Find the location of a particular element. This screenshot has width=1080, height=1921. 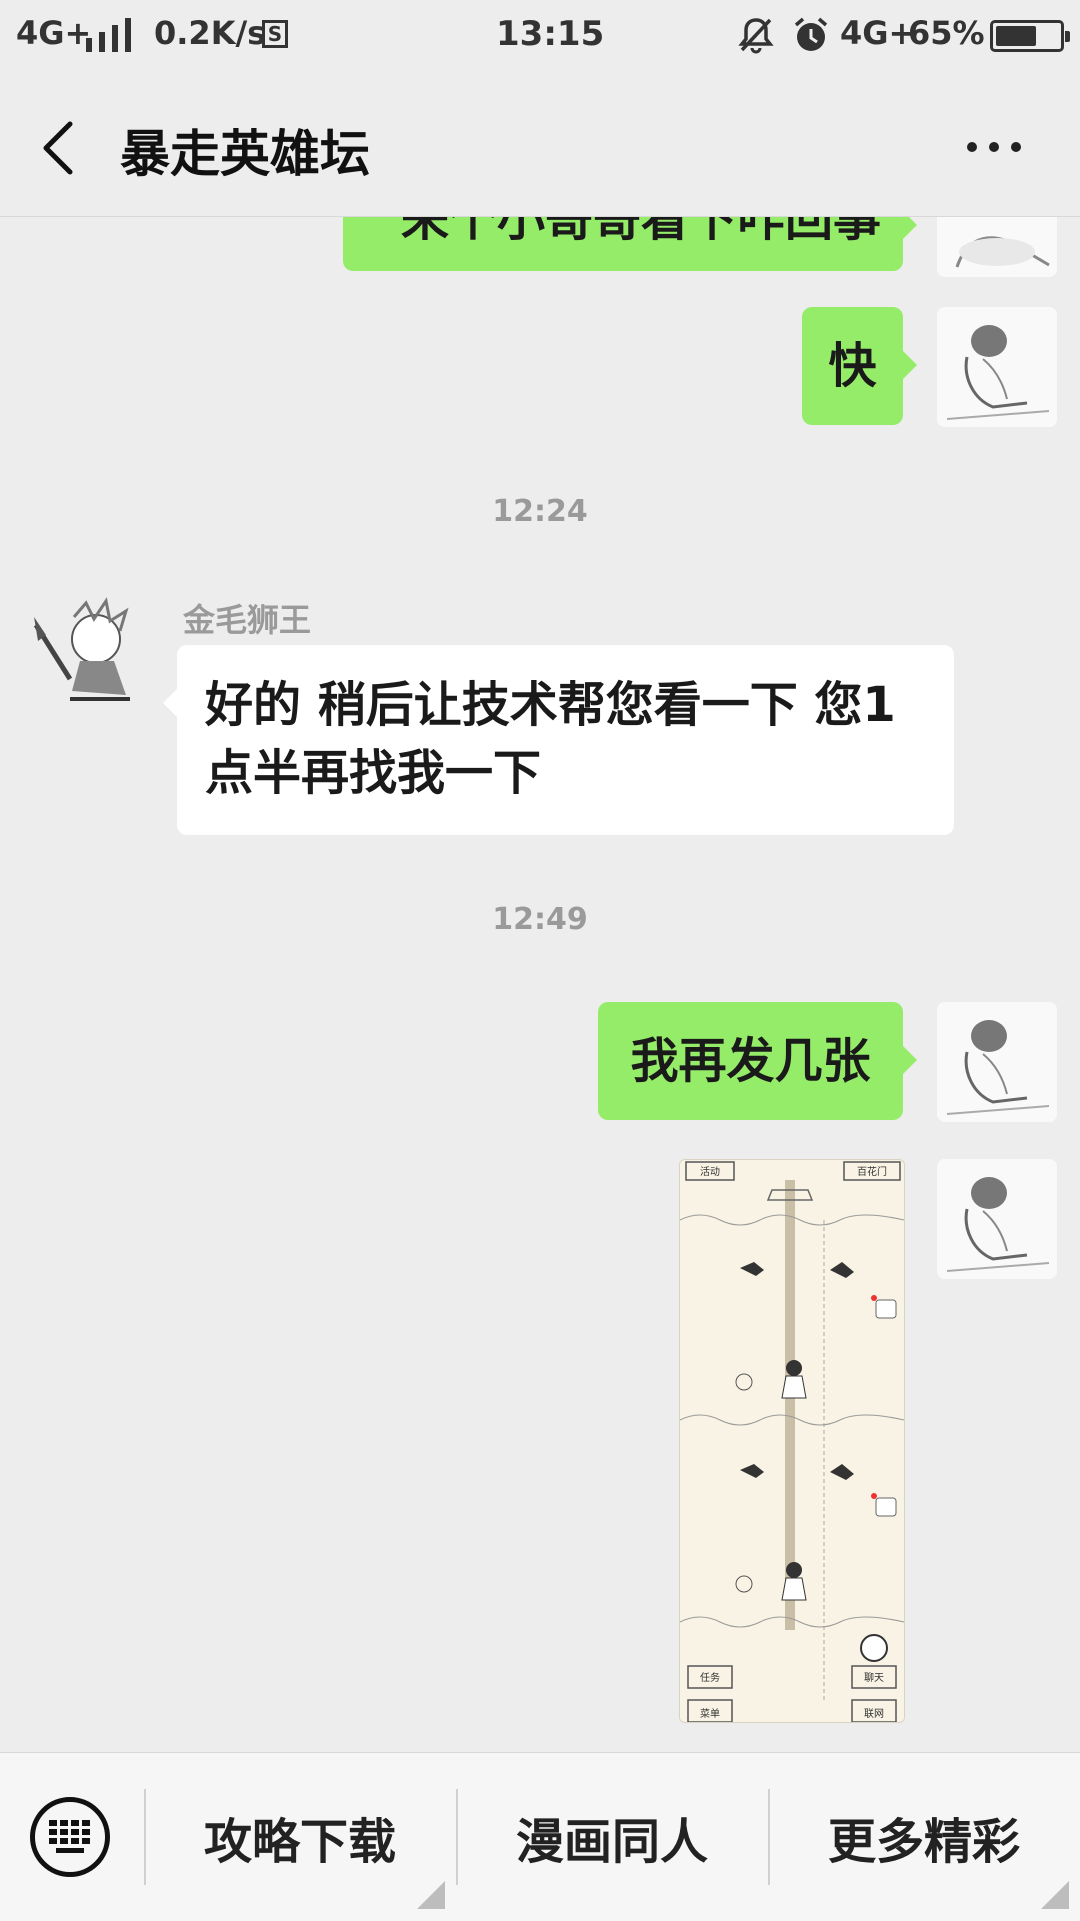

status-bar: 4G+ 0.2K/s S 13:15 4G+ 65% is located at coordinates (540, 37).